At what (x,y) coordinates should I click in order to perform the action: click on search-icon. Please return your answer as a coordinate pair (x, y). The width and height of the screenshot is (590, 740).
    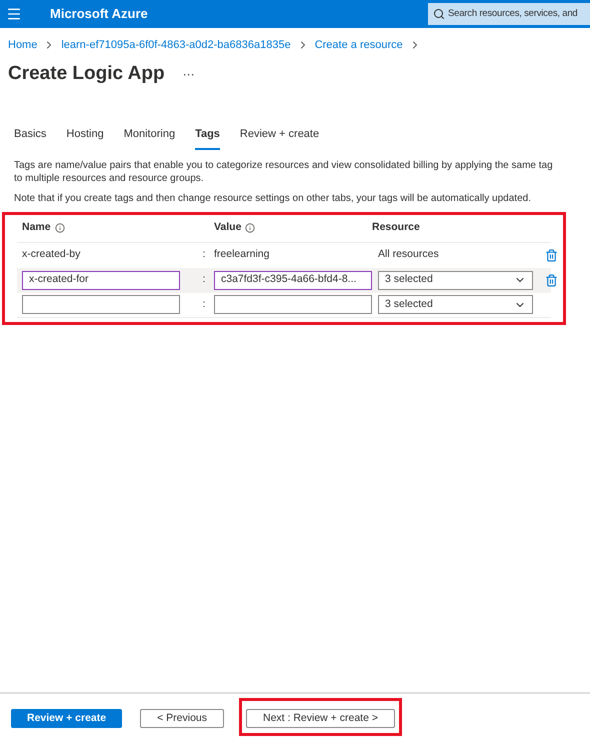
    Looking at the image, I should click on (439, 14).